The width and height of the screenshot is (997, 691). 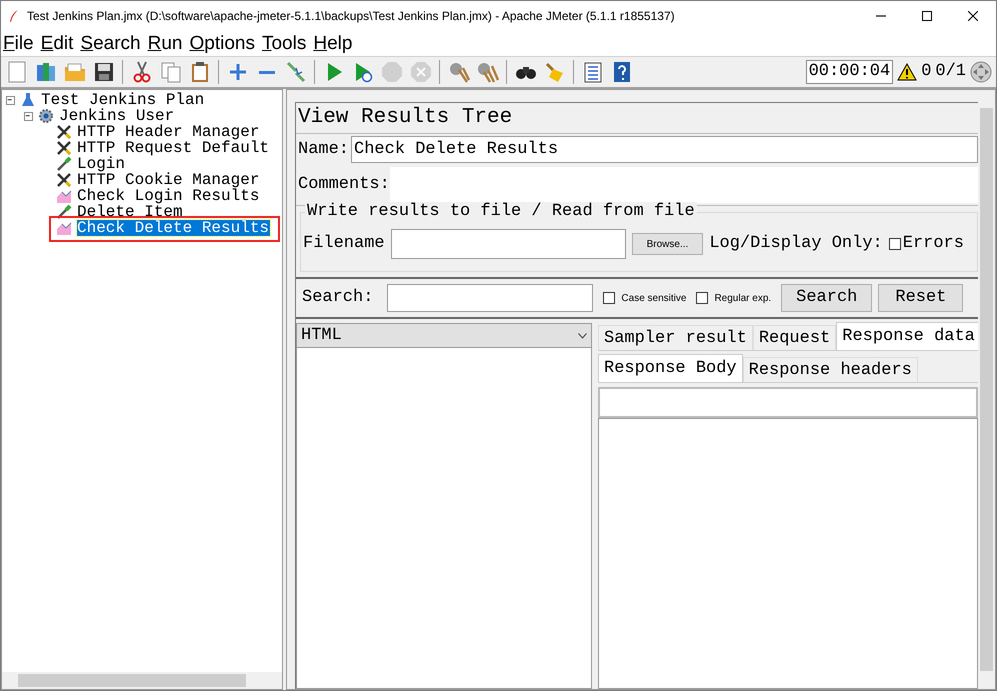 I want to click on feather-icon, so click(x=14, y=16).